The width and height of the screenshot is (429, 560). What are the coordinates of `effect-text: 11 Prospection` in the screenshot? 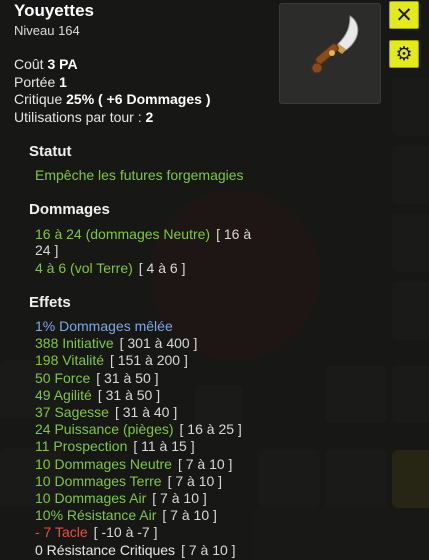 It's located at (81, 446).